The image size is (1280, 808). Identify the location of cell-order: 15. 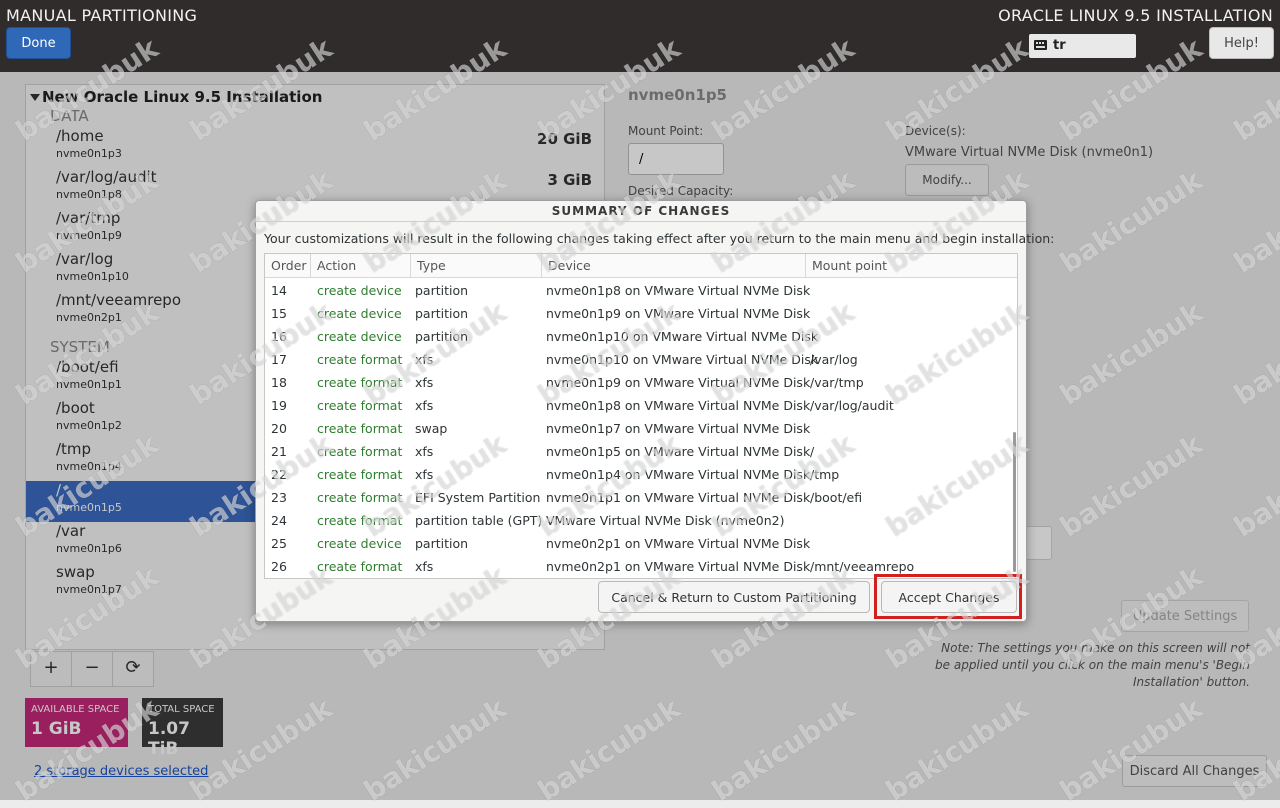
(279, 313).